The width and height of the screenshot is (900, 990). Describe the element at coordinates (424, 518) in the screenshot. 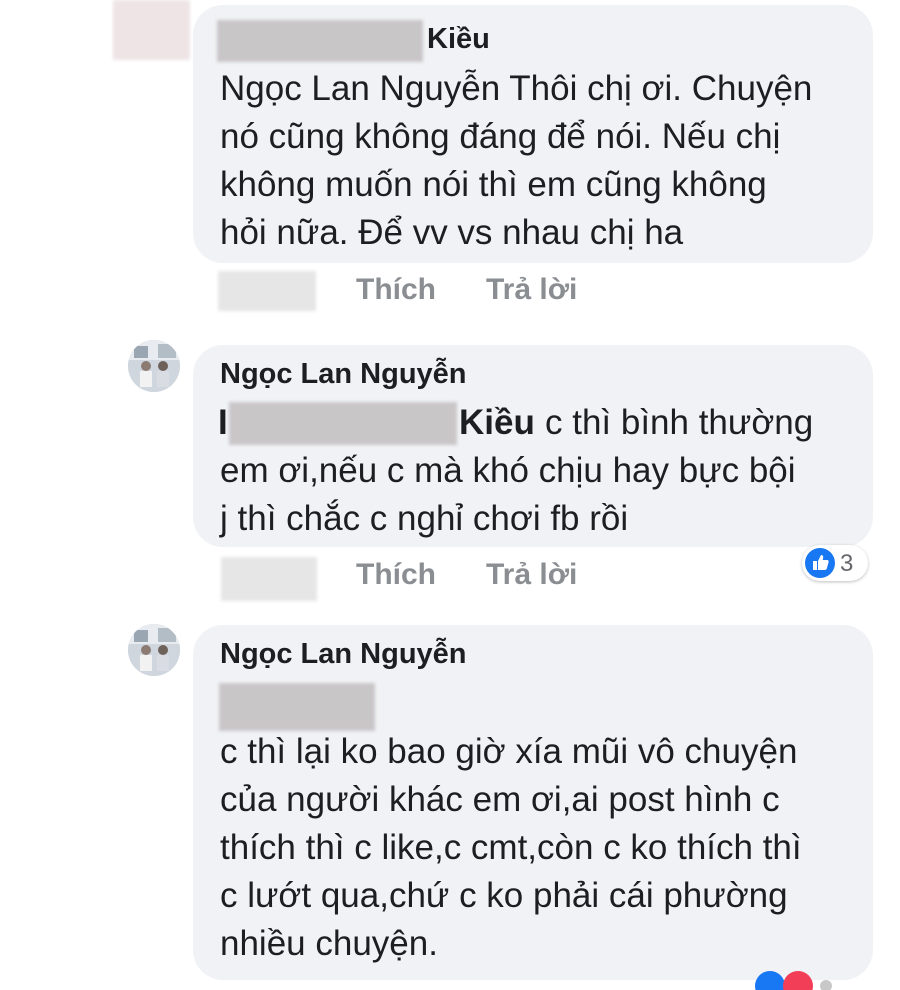

I see `comment-text-line: j thì chắc c nghỉ chơi fb rồi` at that location.